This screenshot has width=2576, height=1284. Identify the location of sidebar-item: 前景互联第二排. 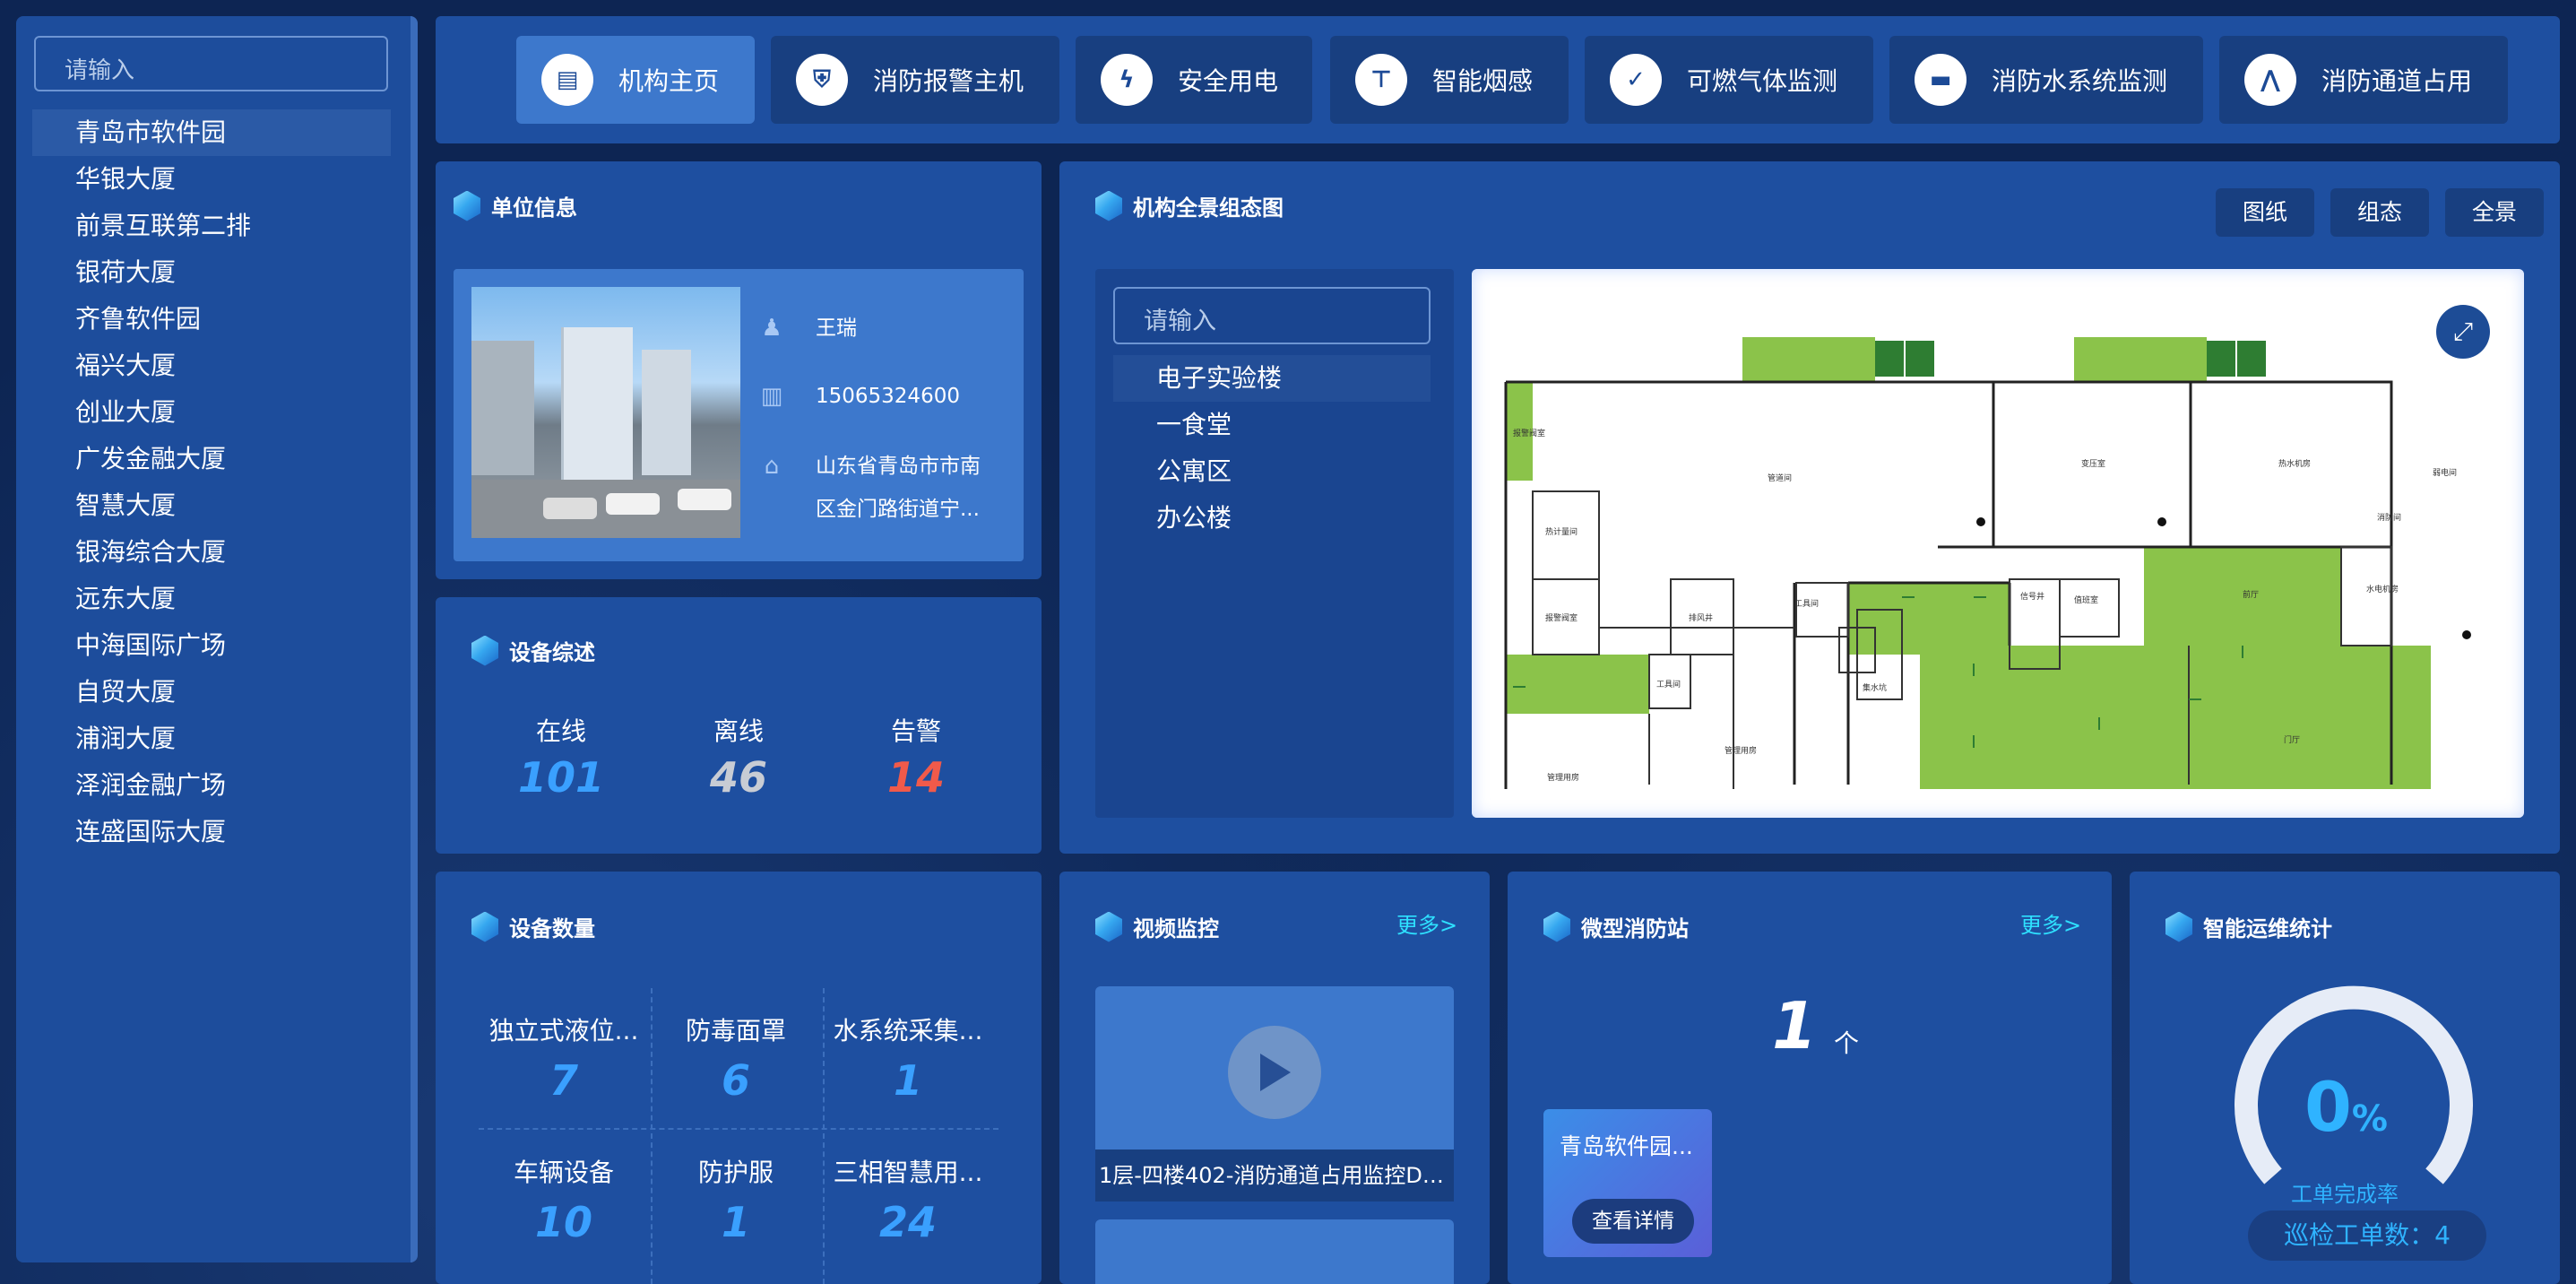
(211, 226).